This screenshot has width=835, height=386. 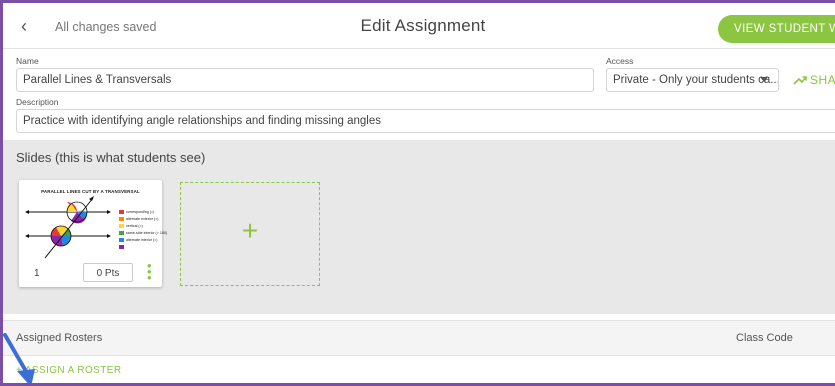 What do you see at coordinates (822, 80) in the screenshot?
I see `share-label: SHARE` at bounding box center [822, 80].